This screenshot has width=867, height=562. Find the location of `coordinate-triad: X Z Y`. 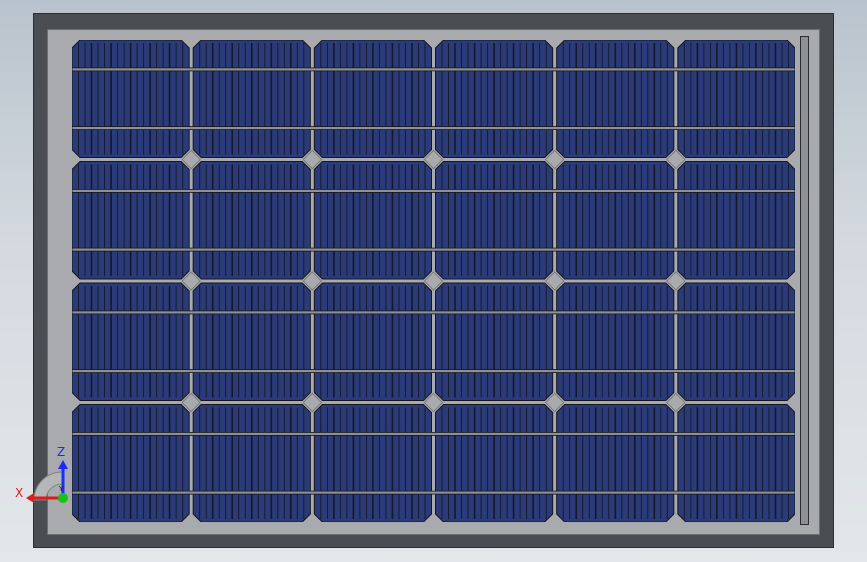

coordinate-triad: X Z Y is located at coordinates (47, 475).